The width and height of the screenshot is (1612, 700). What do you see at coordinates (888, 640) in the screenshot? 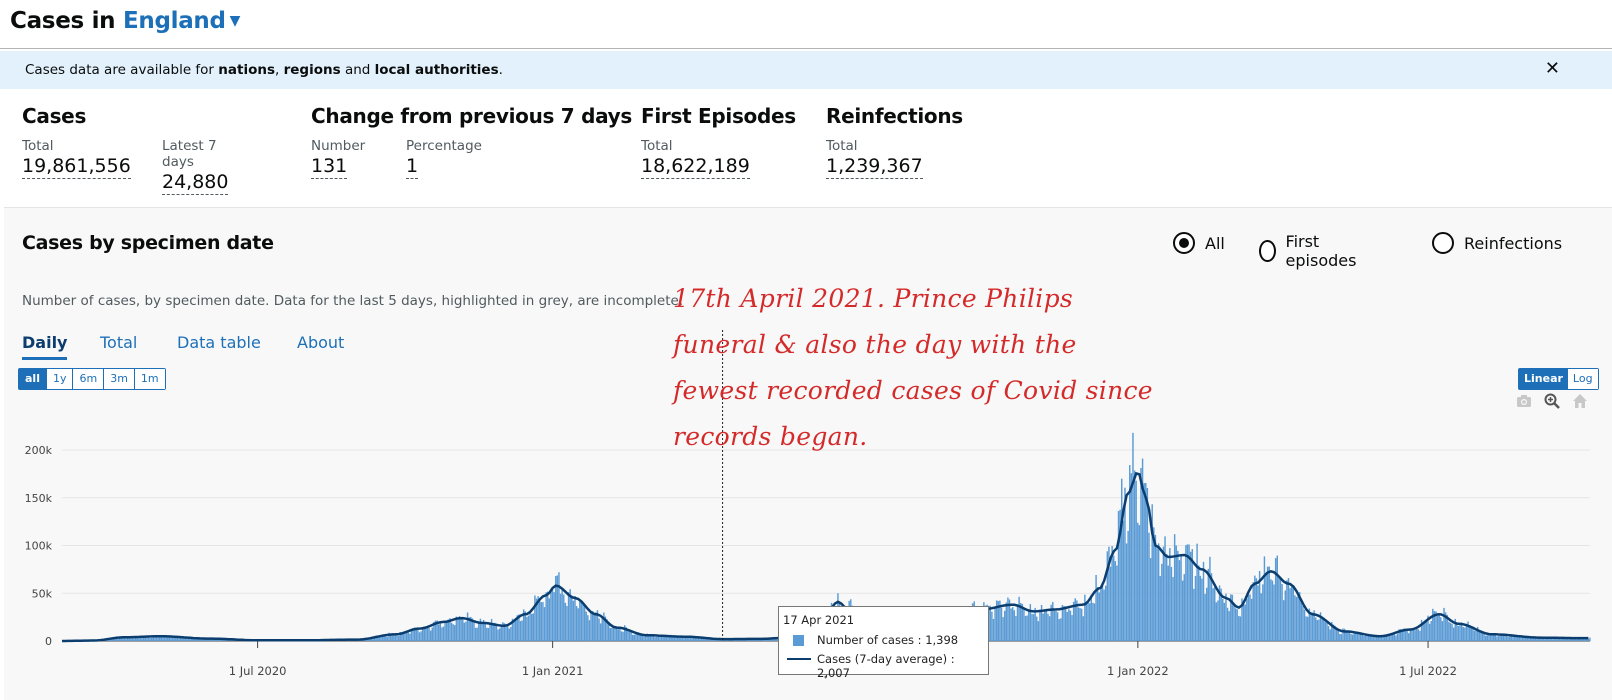
I see `tooltip-cases: Number of cases : 1,398` at bounding box center [888, 640].